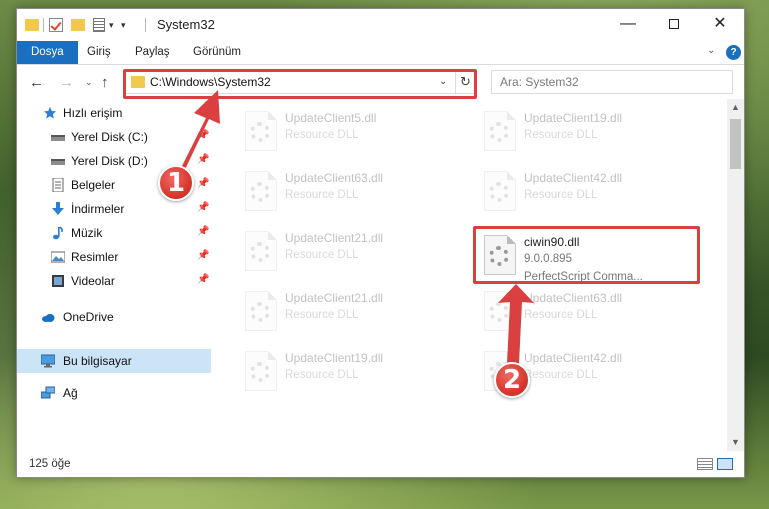 The width and height of the screenshot is (769, 509). Describe the element at coordinates (735, 107) in the screenshot. I see `scroll-up-icon: ▲` at that location.